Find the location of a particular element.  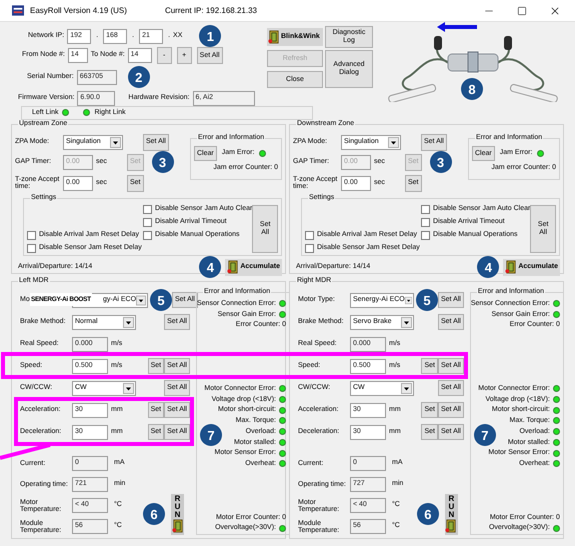

current-ip: Current IP: 192.168.21.33 is located at coordinates (210, 11).